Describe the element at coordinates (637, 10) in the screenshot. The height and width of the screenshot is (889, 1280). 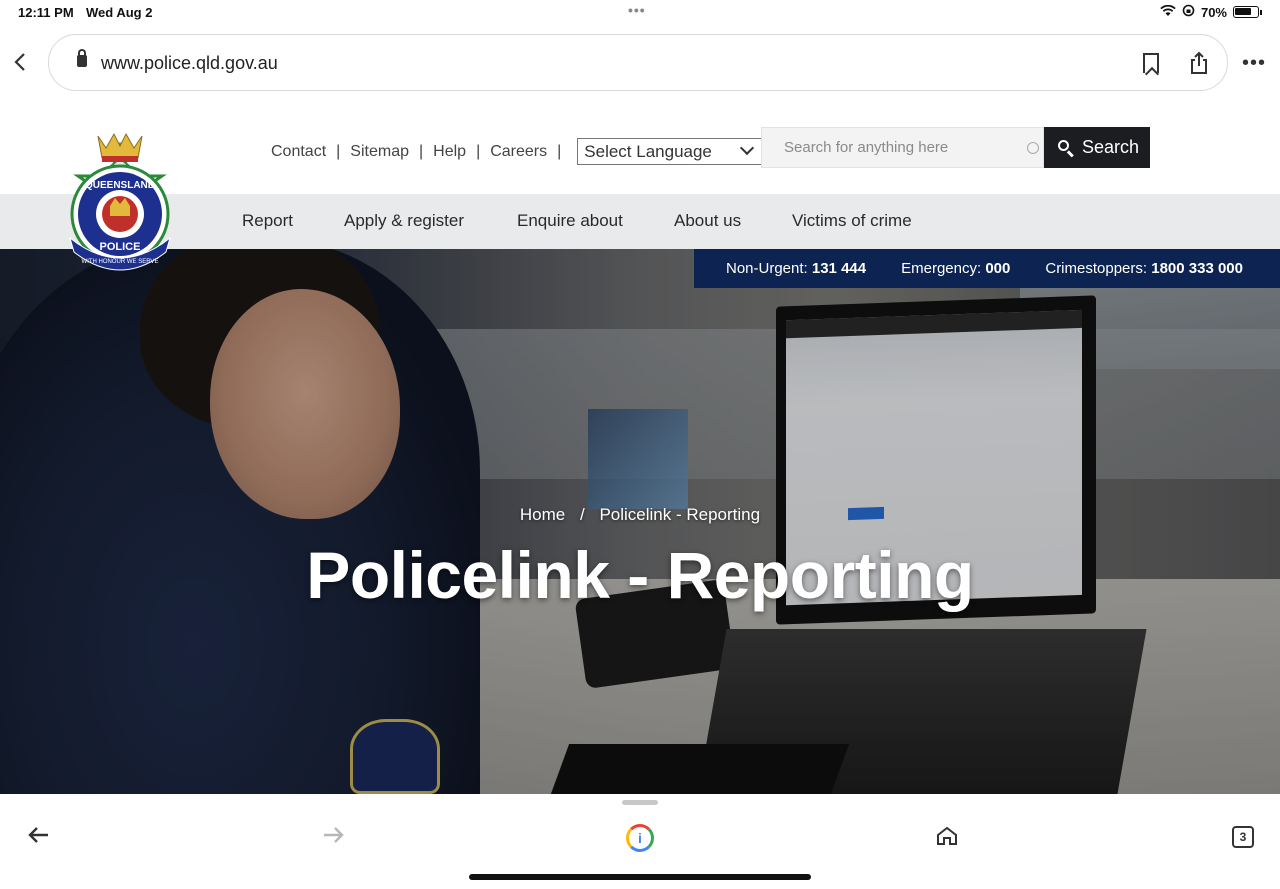
I see `multitasking-dots-icon: •••` at that location.